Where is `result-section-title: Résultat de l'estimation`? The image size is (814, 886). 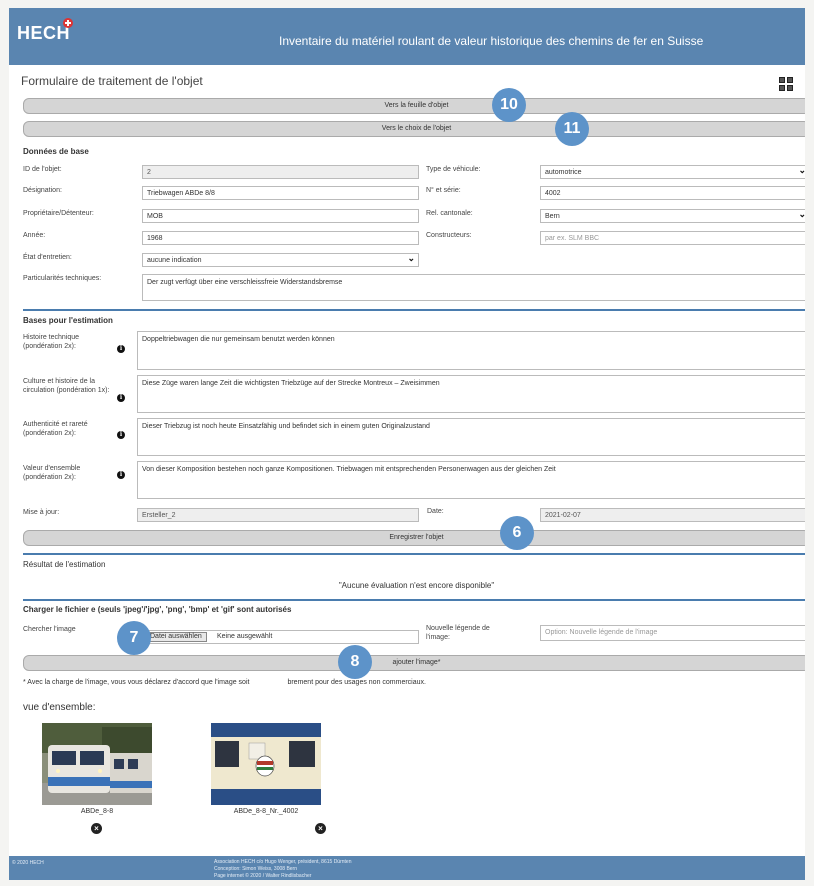
result-section-title: Résultat de l'estimation is located at coordinates (64, 564).